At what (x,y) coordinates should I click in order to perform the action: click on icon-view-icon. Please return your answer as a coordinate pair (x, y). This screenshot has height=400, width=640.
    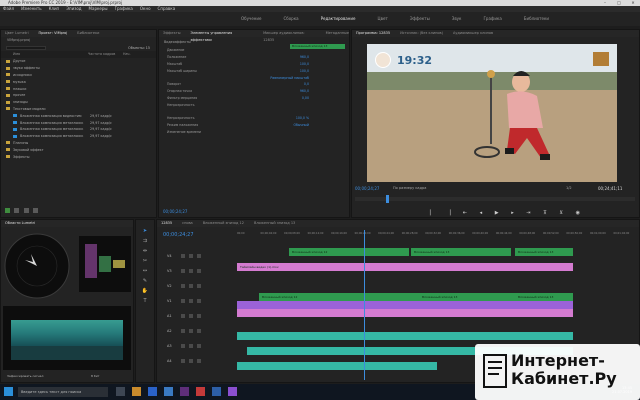
    Looking at the image, I should click on (26, 210).